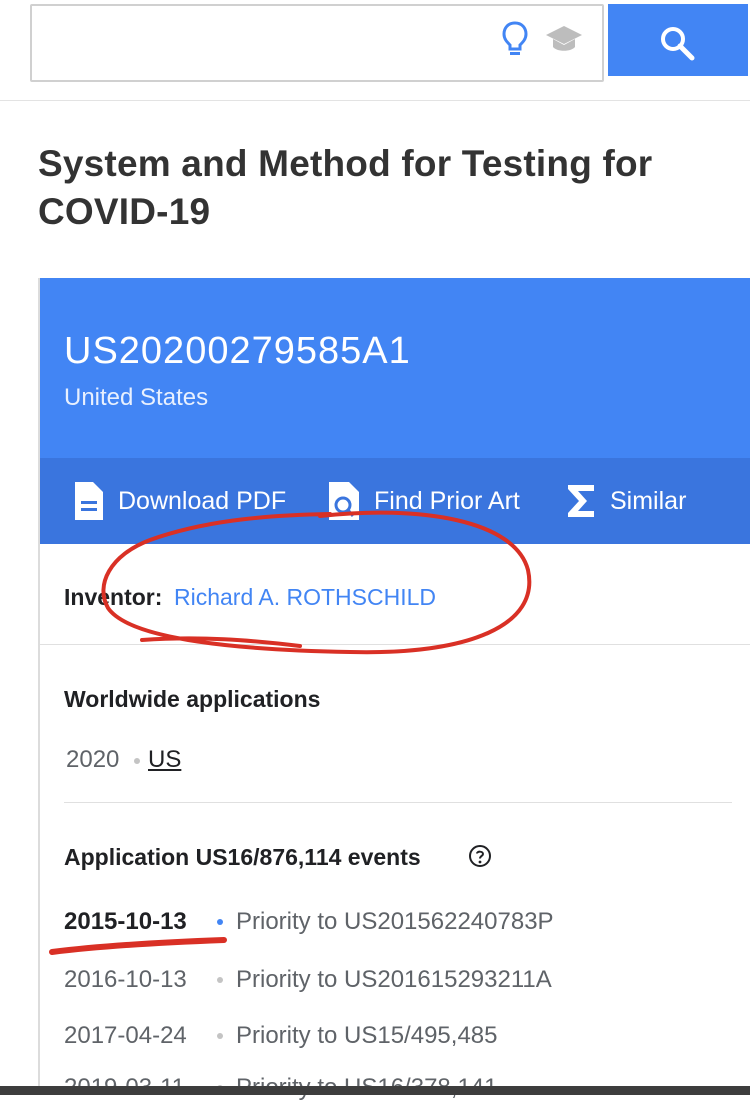 Image resolution: width=750 pixels, height=1102 pixels. I want to click on document-icon, so click(89, 501).